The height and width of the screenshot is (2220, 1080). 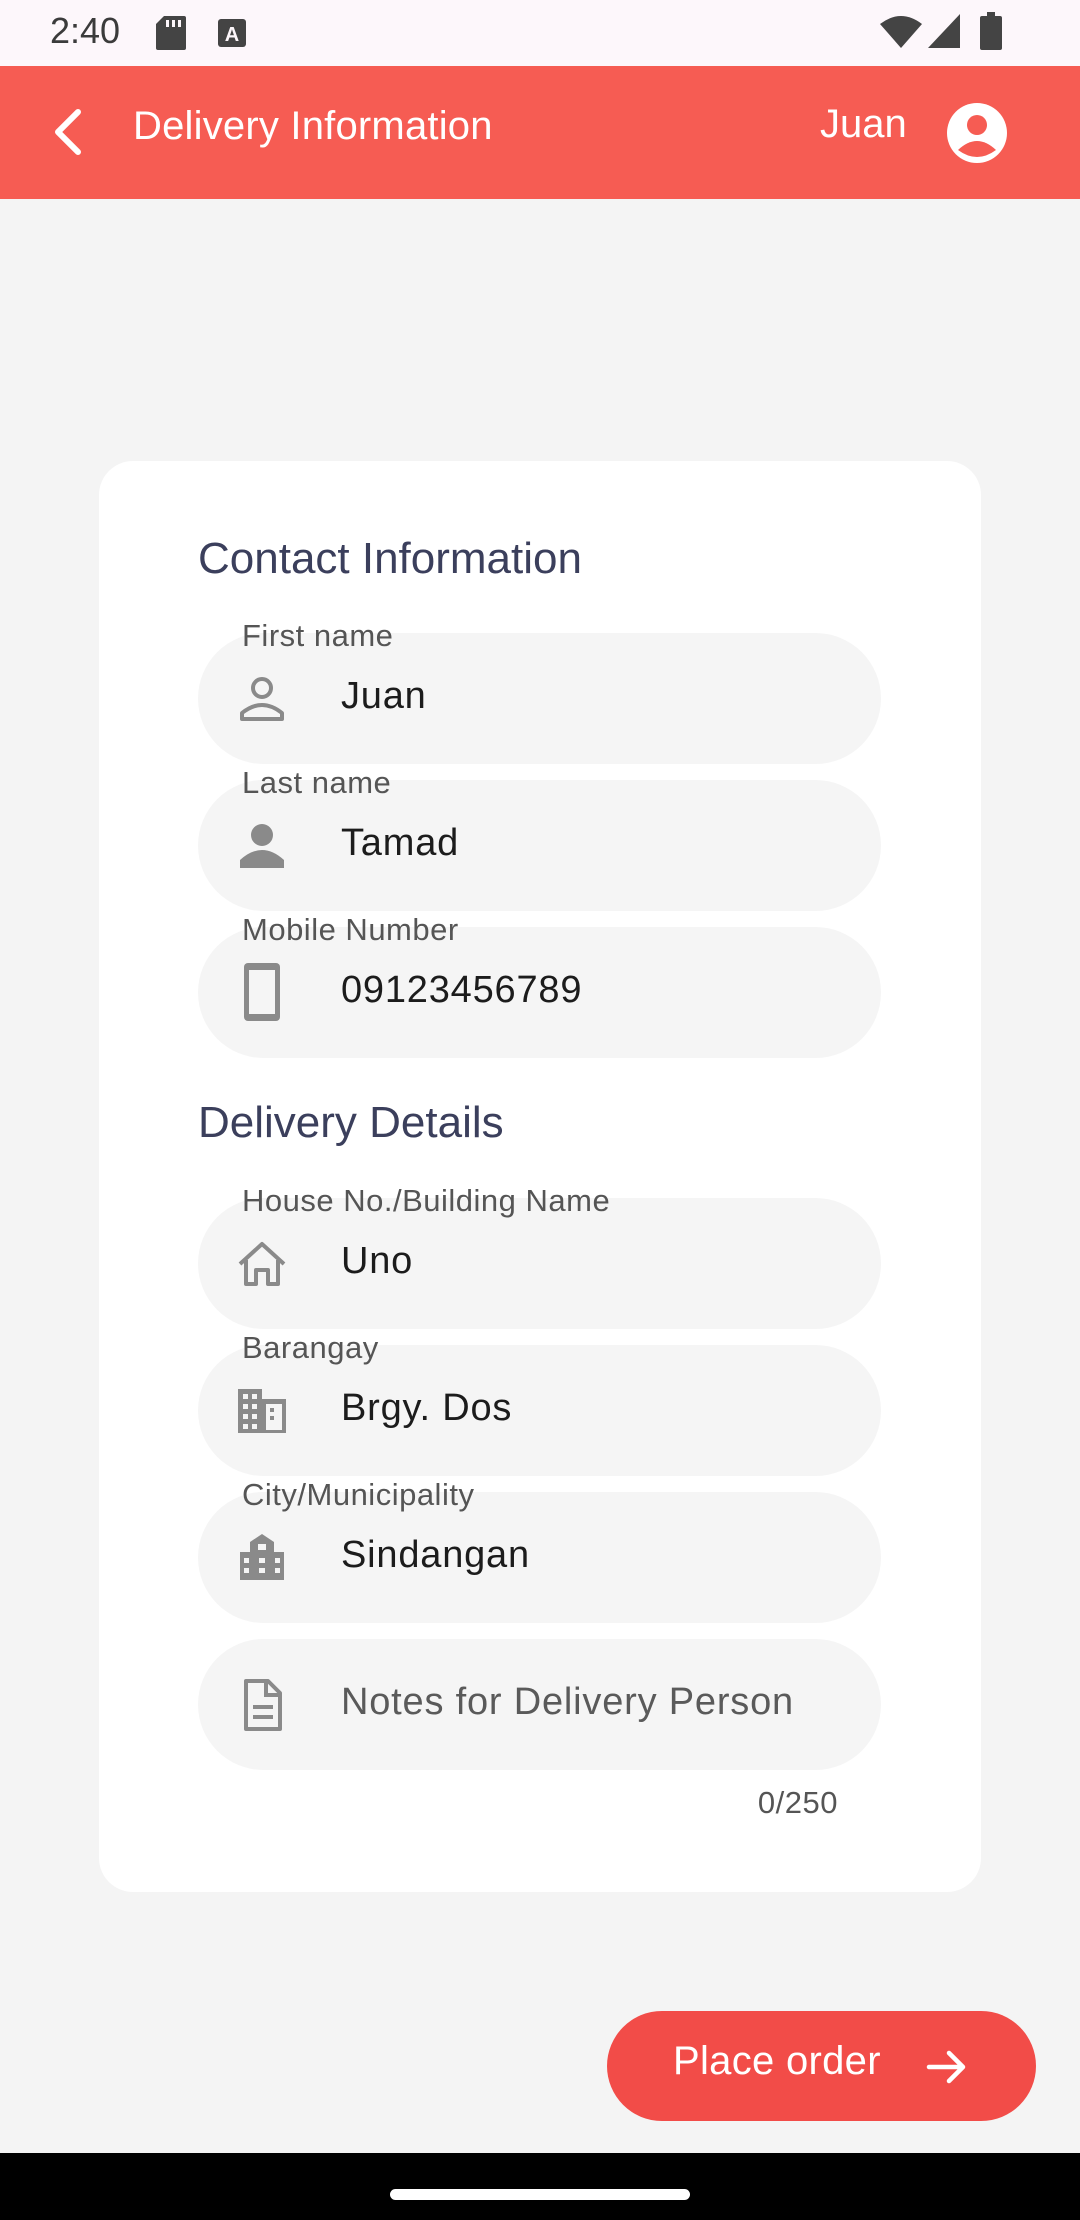 I want to click on contact-section-title: Contact Information, so click(x=390, y=558).